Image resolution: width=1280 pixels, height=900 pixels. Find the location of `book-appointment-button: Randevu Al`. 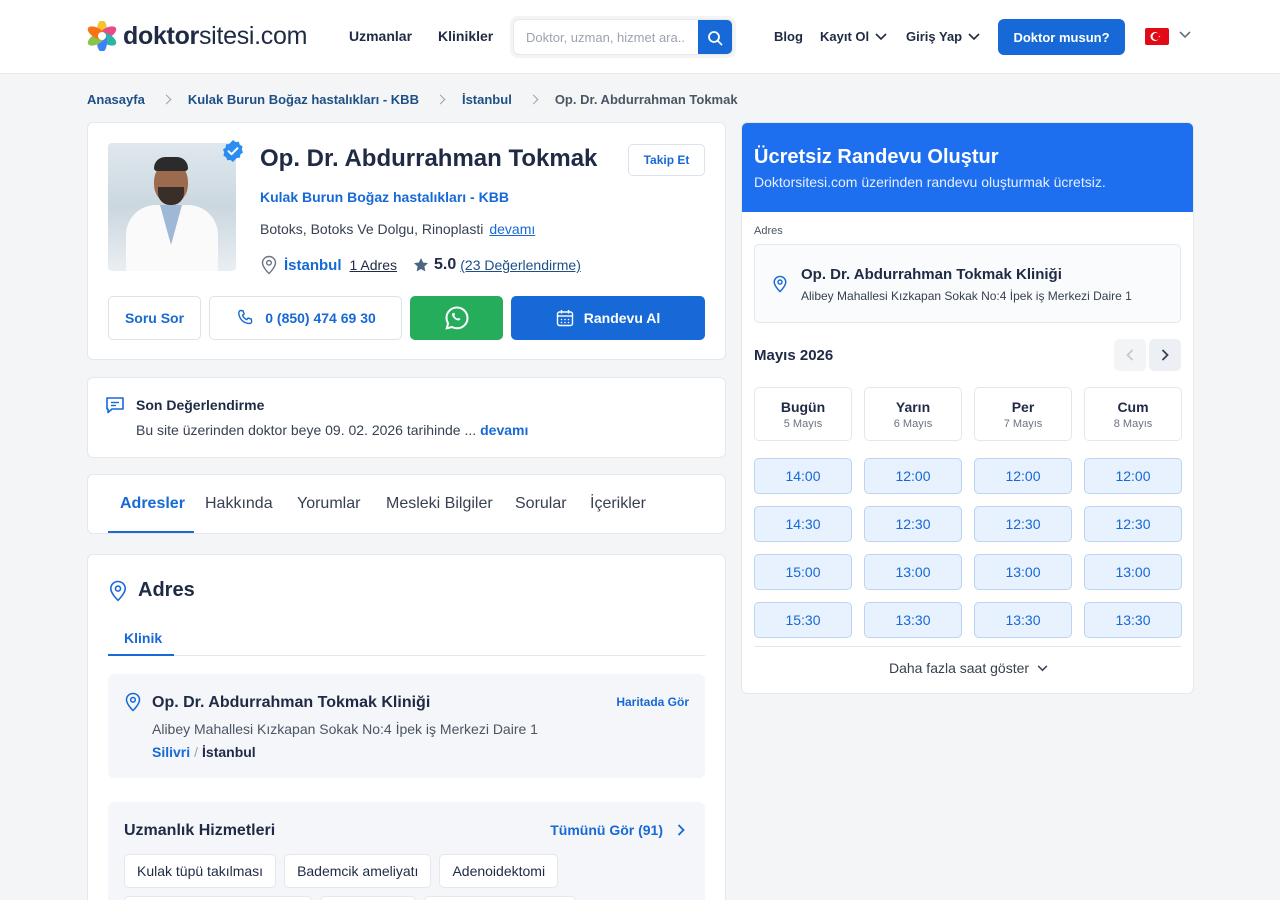

book-appointment-button: Randevu Al is located at coordinates (608, 318).